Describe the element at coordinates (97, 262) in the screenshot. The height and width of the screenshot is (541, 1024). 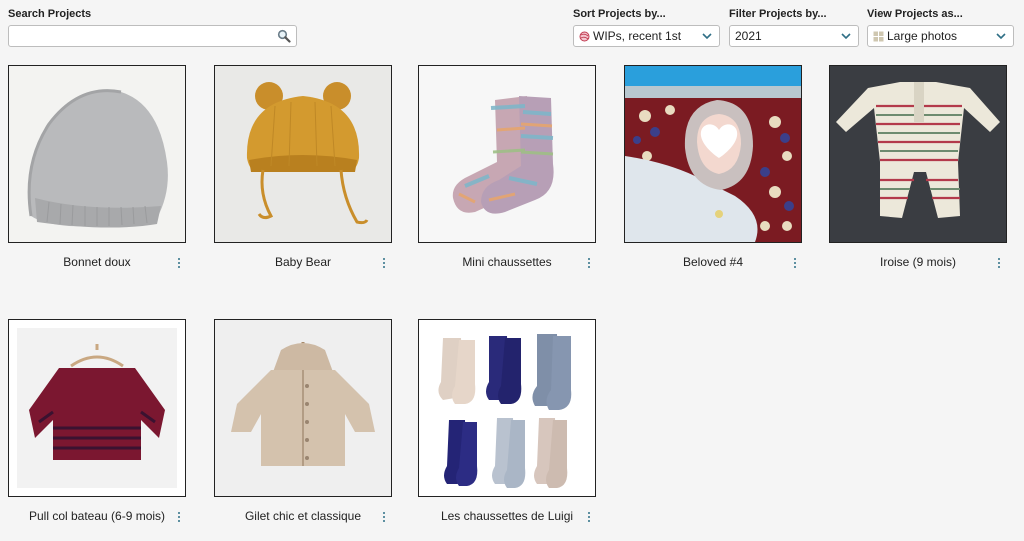
I see `project-title: Bonnet doux` at that location.